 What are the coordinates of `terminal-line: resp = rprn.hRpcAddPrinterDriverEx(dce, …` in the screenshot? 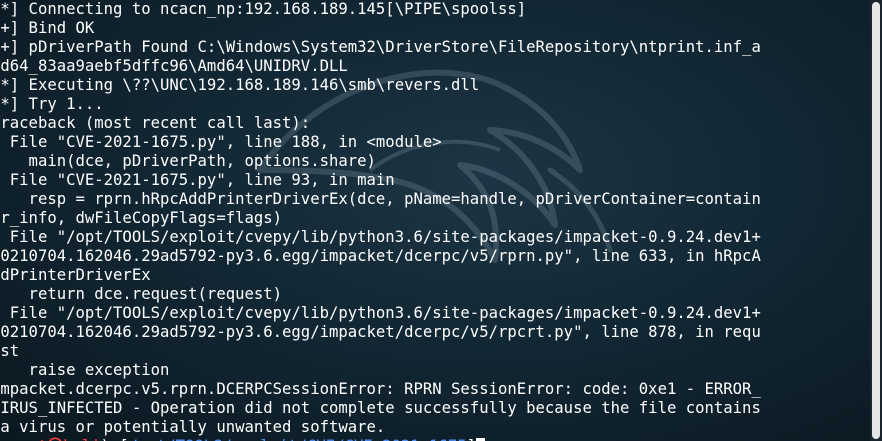 It's located at (380, 199).